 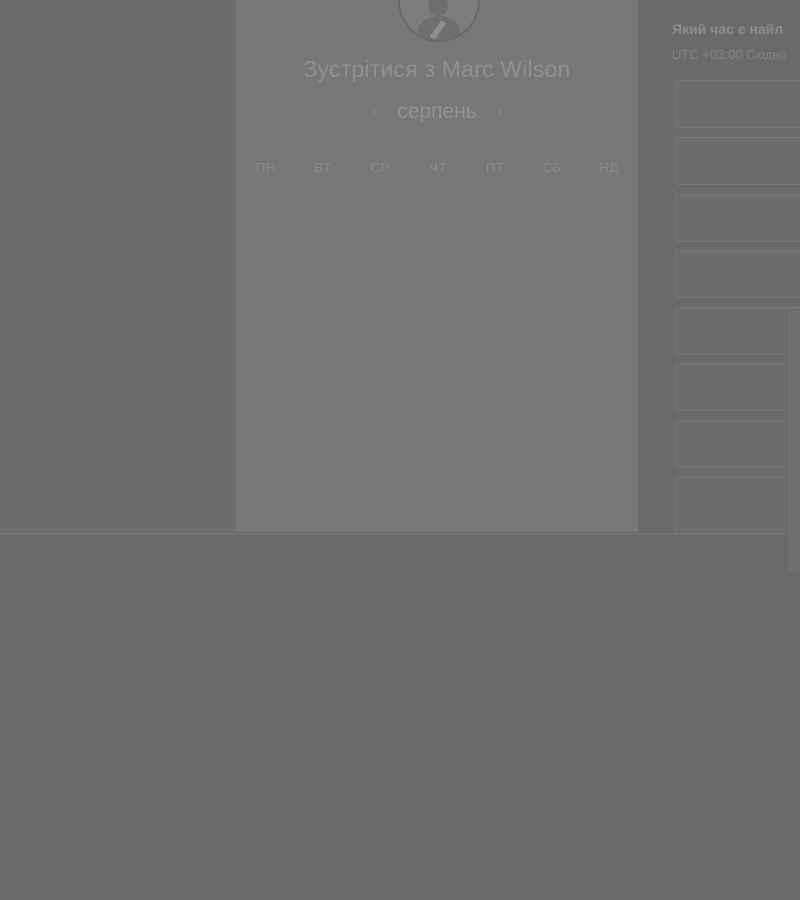 I want to click on avatar-head-shape, so click(x=438, y=8).